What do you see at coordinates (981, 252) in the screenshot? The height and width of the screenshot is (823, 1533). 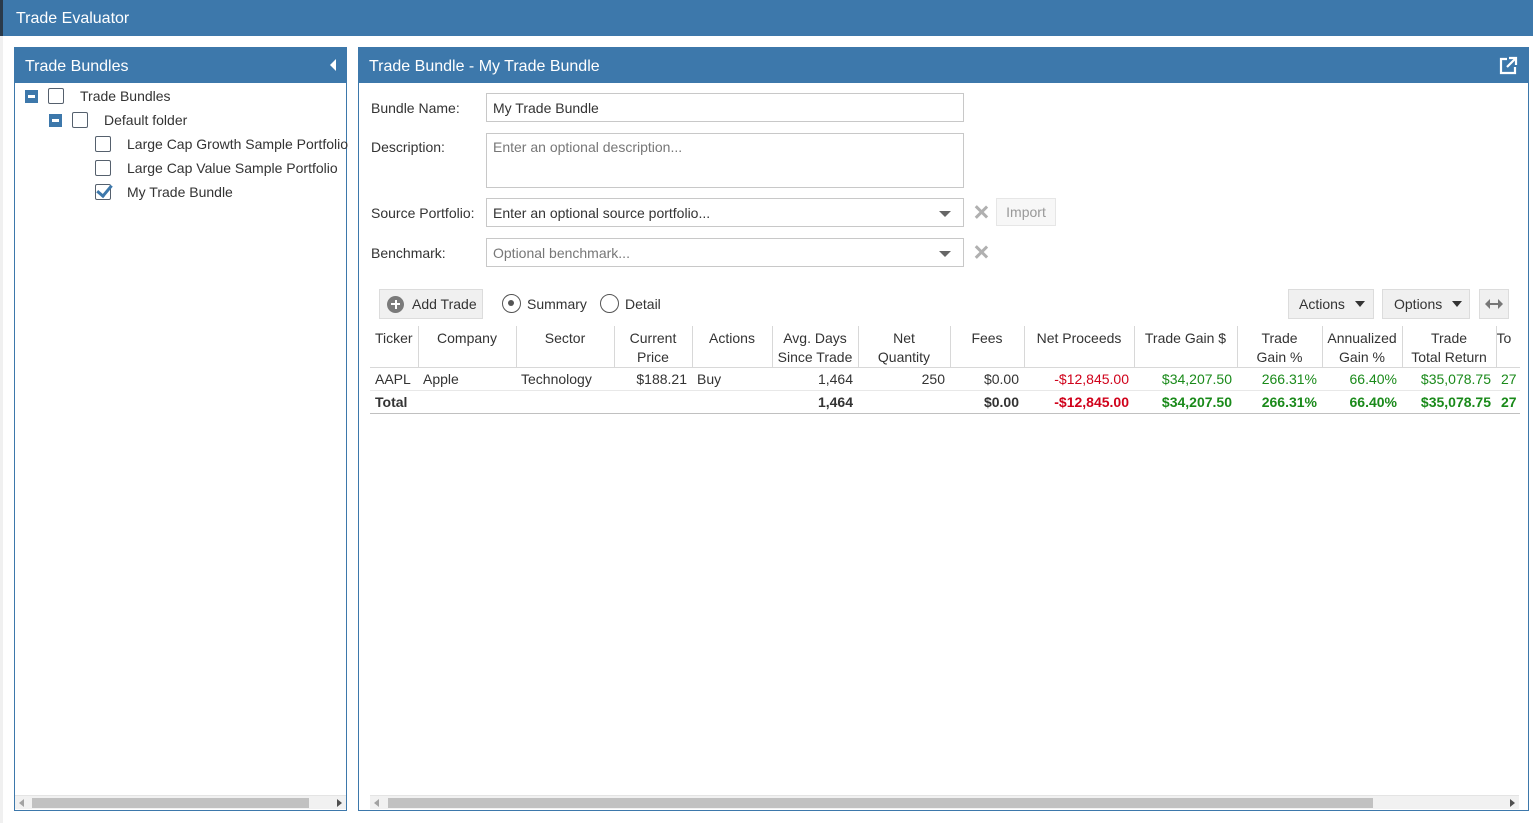 I see `clear-benchmark-icon` at bounding box center [981, 252].